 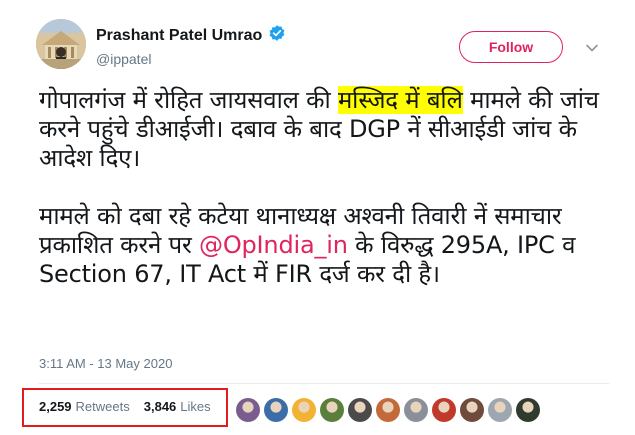 I want to click on author-avatar, so click(x=61, y=44).